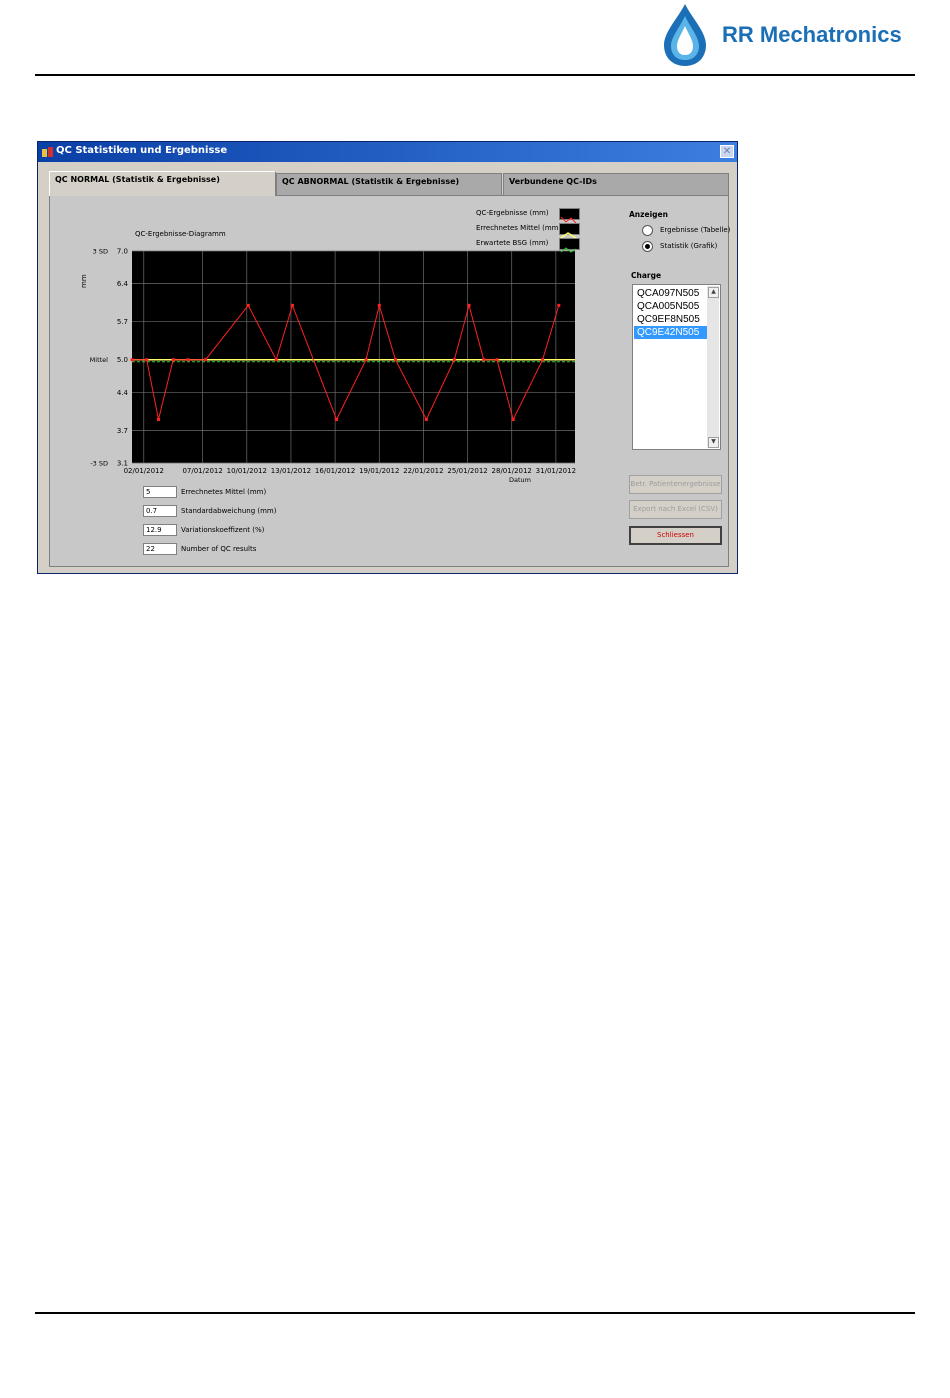 Image resolution: width=950 pixels, height=1398 pixels. What do you see at coordinates (812, 34) in the screenshot?
I see `brand-name: RR Mechatronics` at bounding box center [812, 34].